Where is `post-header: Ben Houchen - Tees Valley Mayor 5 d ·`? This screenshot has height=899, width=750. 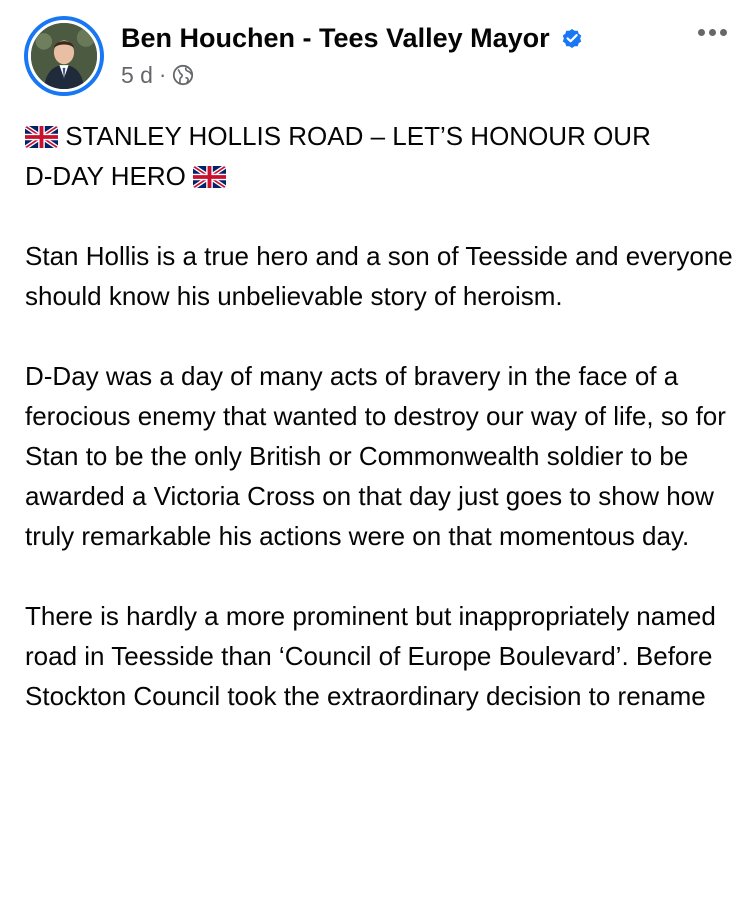
post-header: Ben Houchen - Tees Valley Mayor 5 d · is located at coordinates (375, 50).